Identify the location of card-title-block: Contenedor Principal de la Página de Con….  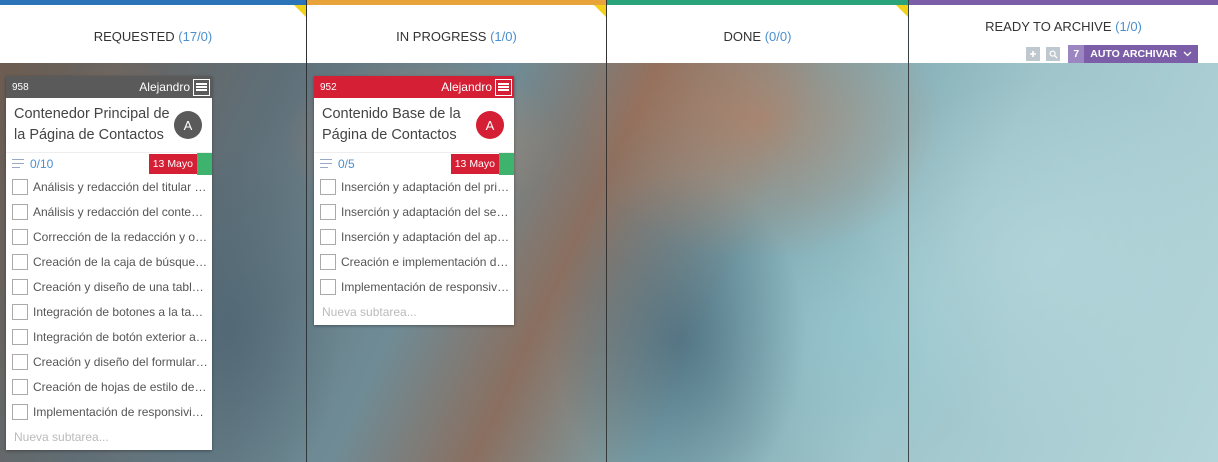
(109, 125).